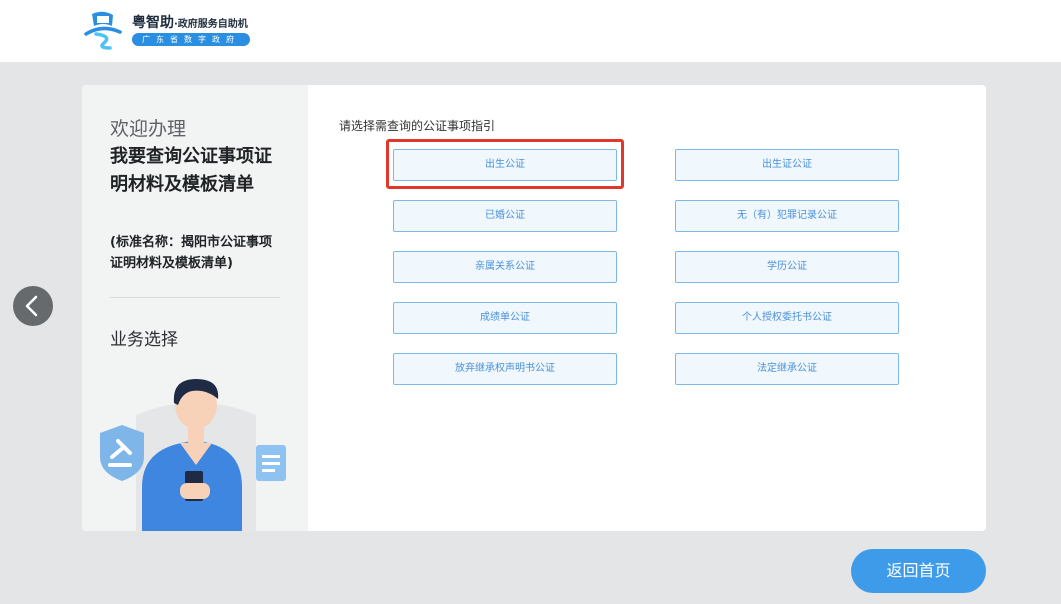 The height and width of the screenshot is (604, 1061). What do you see at coordinates (195, 297) in the screenshot?
I see `divider` at bounding box center [195, 297].